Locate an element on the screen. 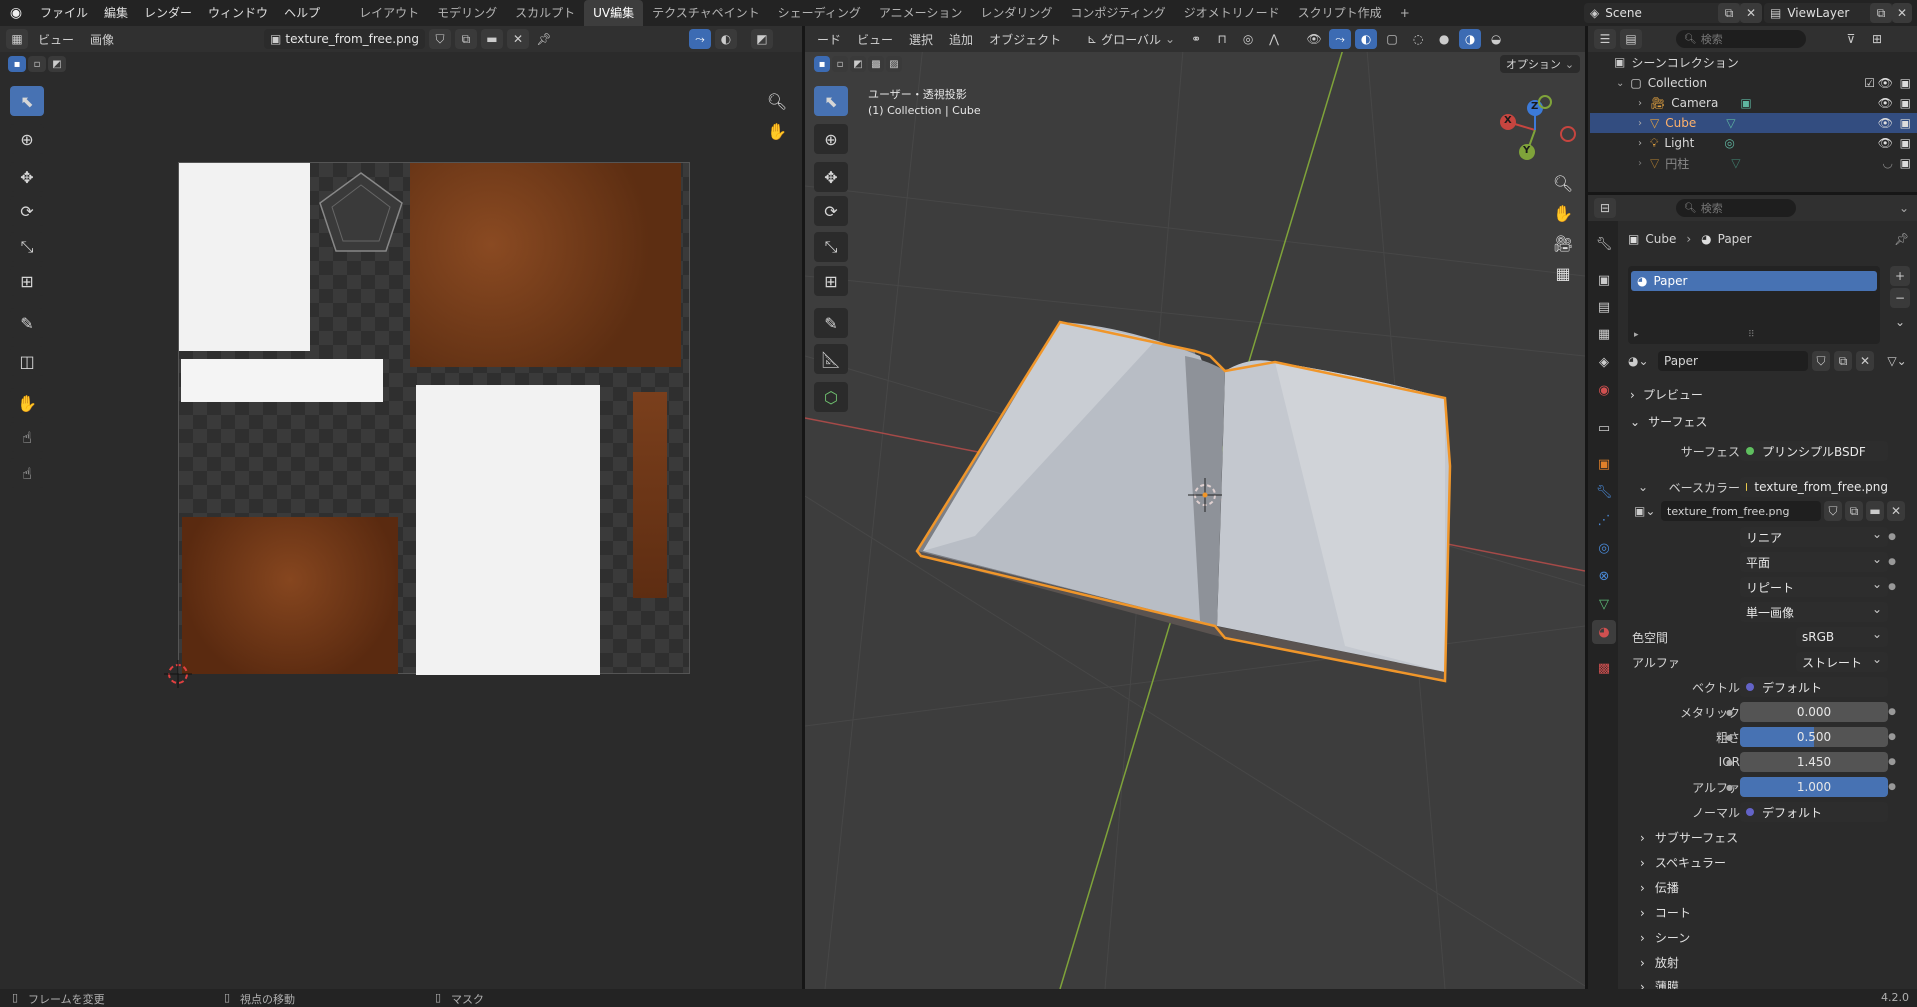 The width and height of the screenshot is (1917, 1007). pin-icon: 📌︎ is located at coordinates (1901, 239).